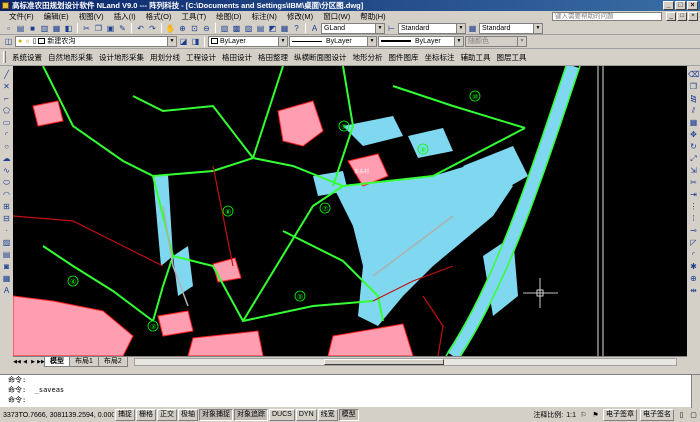 The height and width of the screenshot is (422, 700). What do you see at coordinates (693, 98) in the screenshot?
I see `mirror-icon: ⧎` at bounding box center [693, 98].